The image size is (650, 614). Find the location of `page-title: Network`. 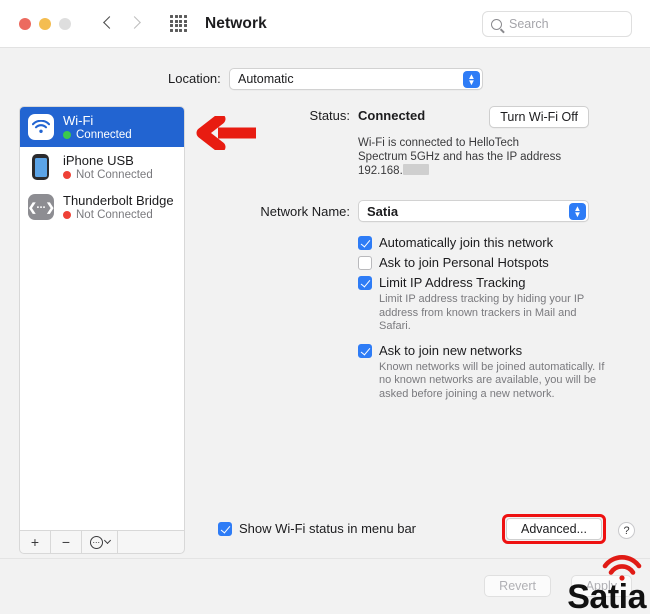

page-title: Network is located at coordinates (236, 23).